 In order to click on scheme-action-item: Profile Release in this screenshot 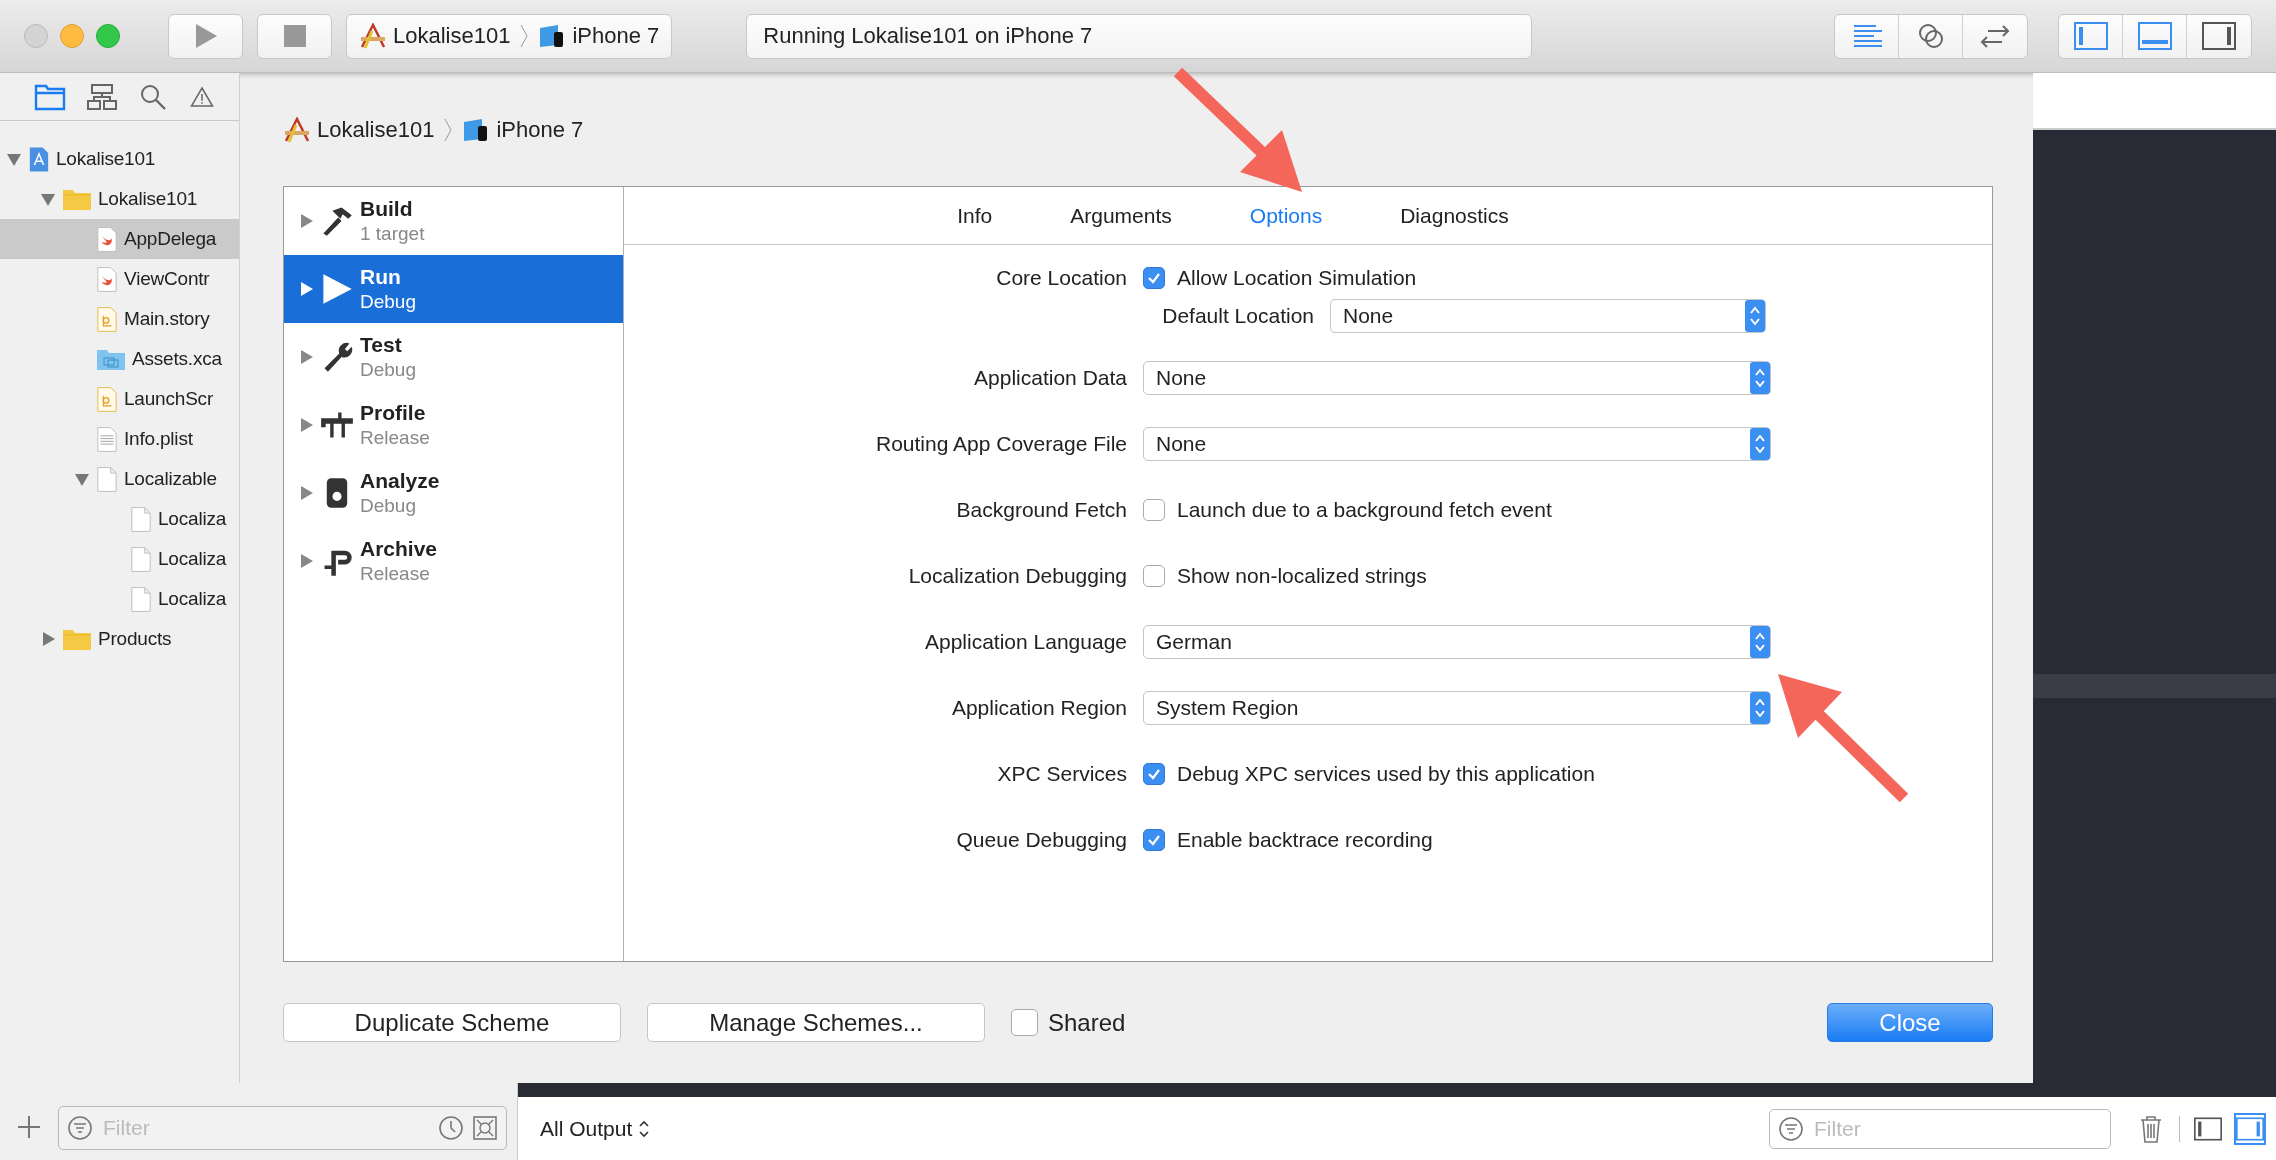, I will do `click(453, 425)`.